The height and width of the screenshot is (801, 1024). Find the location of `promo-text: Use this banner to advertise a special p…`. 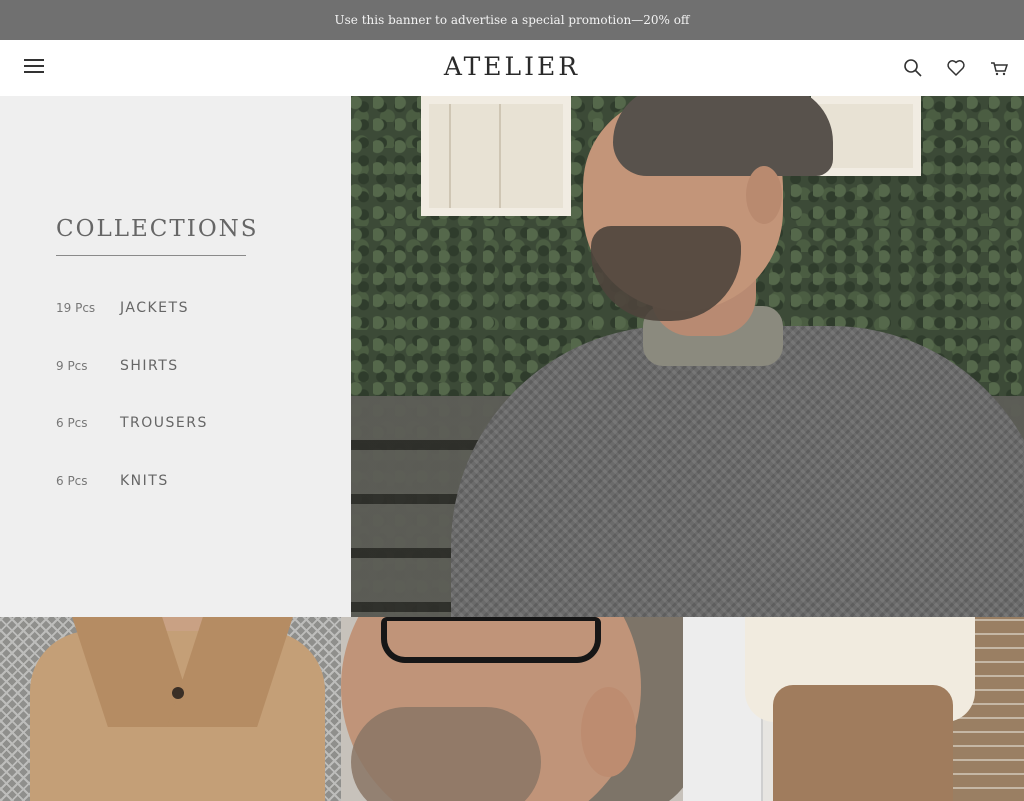

promo-text: Use this banner to advertise a special p… is located at coordinates (512, 20).